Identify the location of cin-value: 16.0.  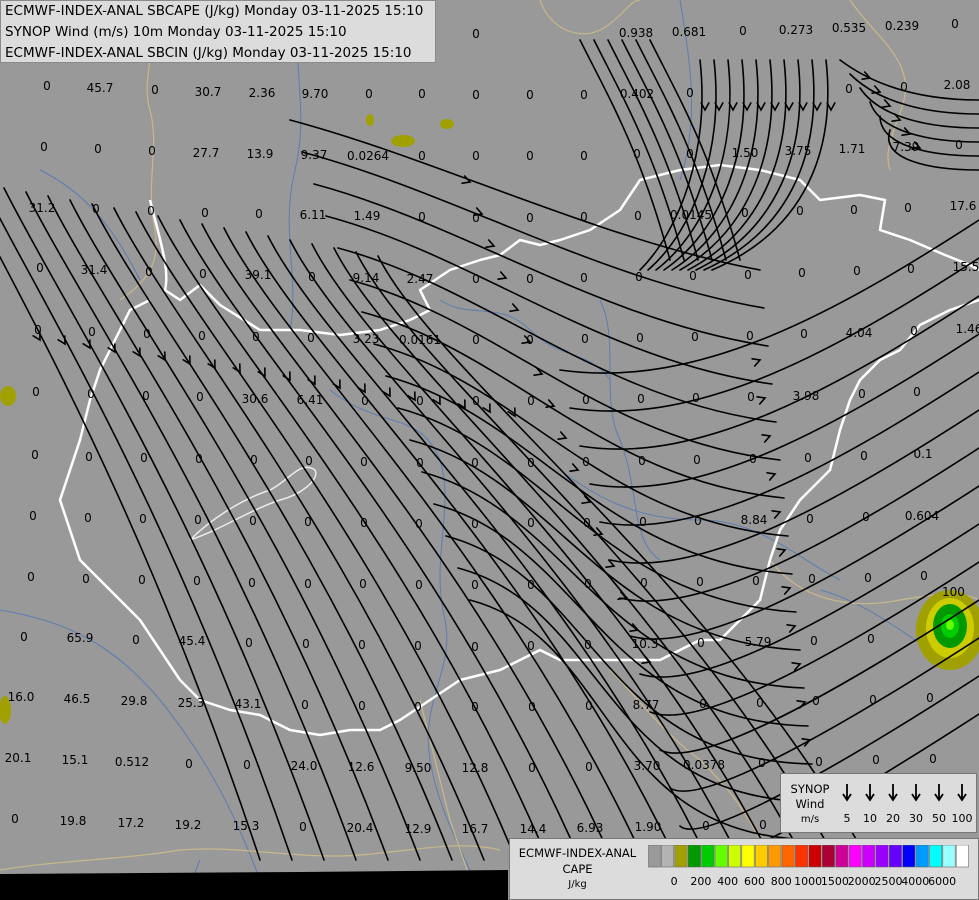
(21, 697).